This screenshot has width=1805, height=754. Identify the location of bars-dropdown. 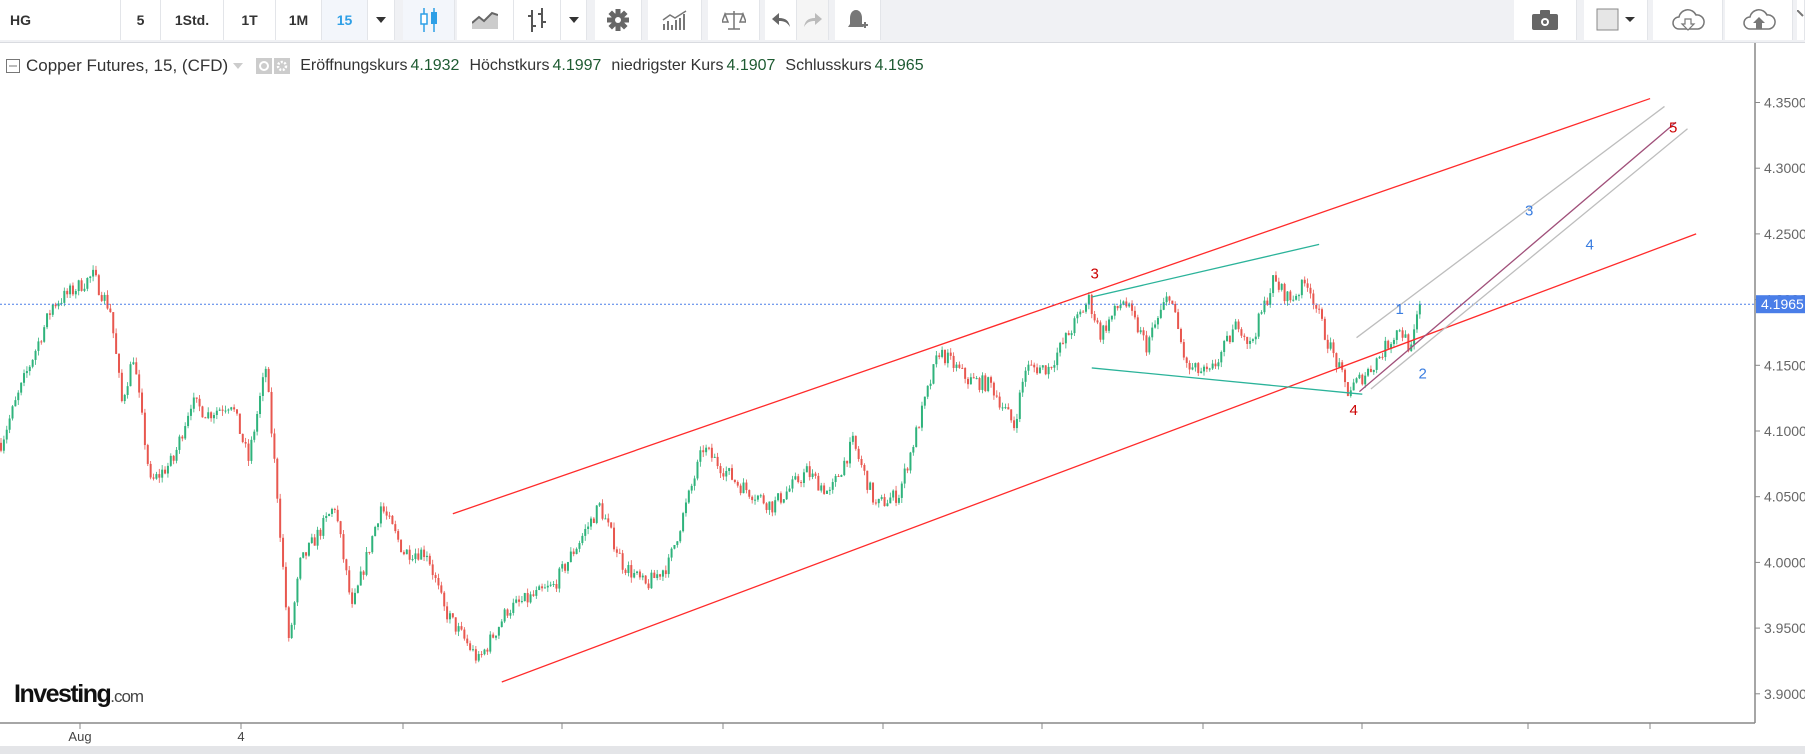
(574, 20).